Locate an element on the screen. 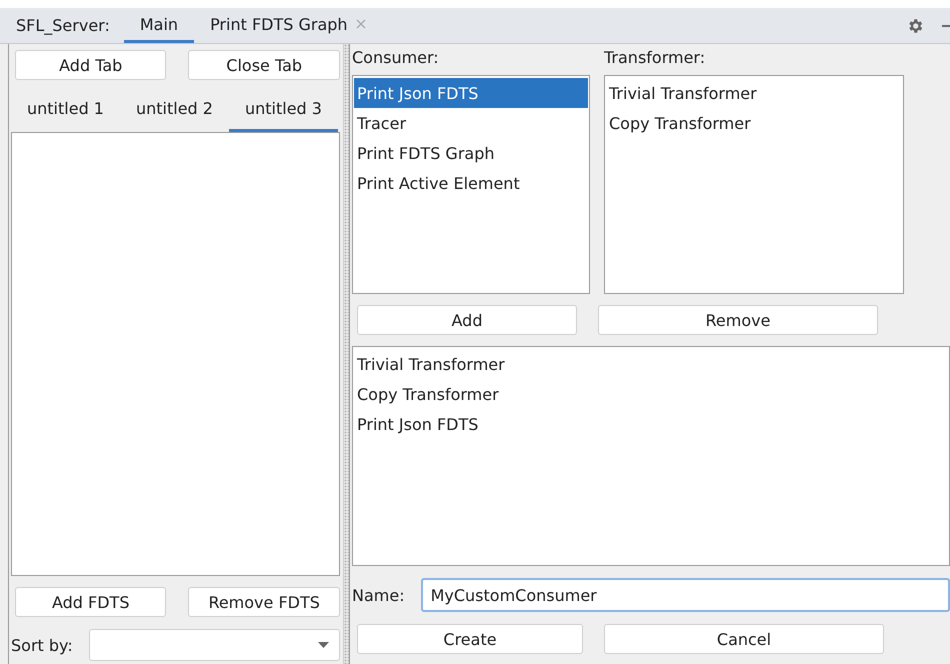  button: Remove FDTS is located at coordinates (264, 602).